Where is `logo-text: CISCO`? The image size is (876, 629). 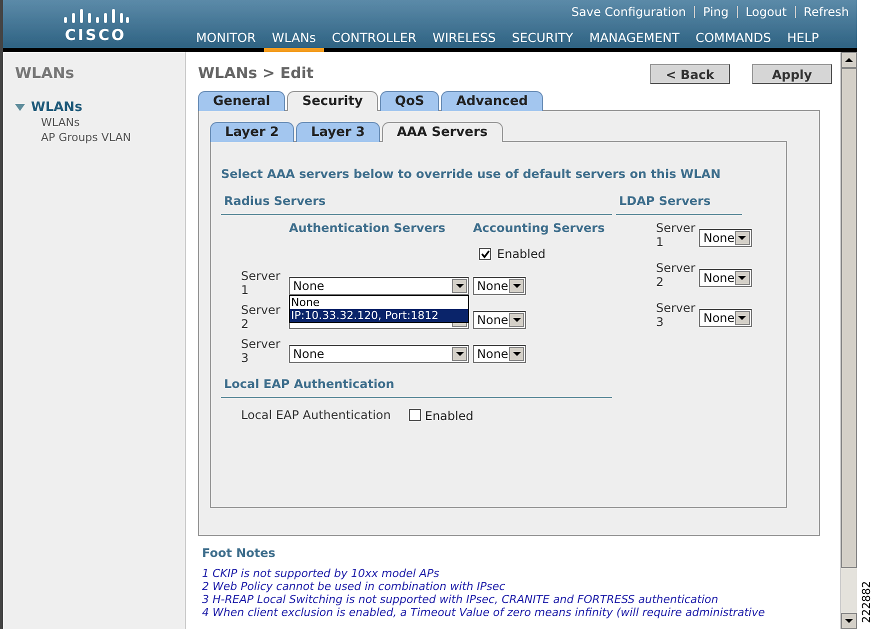
logo-text: CISCO is located at coordinates (95, 35).